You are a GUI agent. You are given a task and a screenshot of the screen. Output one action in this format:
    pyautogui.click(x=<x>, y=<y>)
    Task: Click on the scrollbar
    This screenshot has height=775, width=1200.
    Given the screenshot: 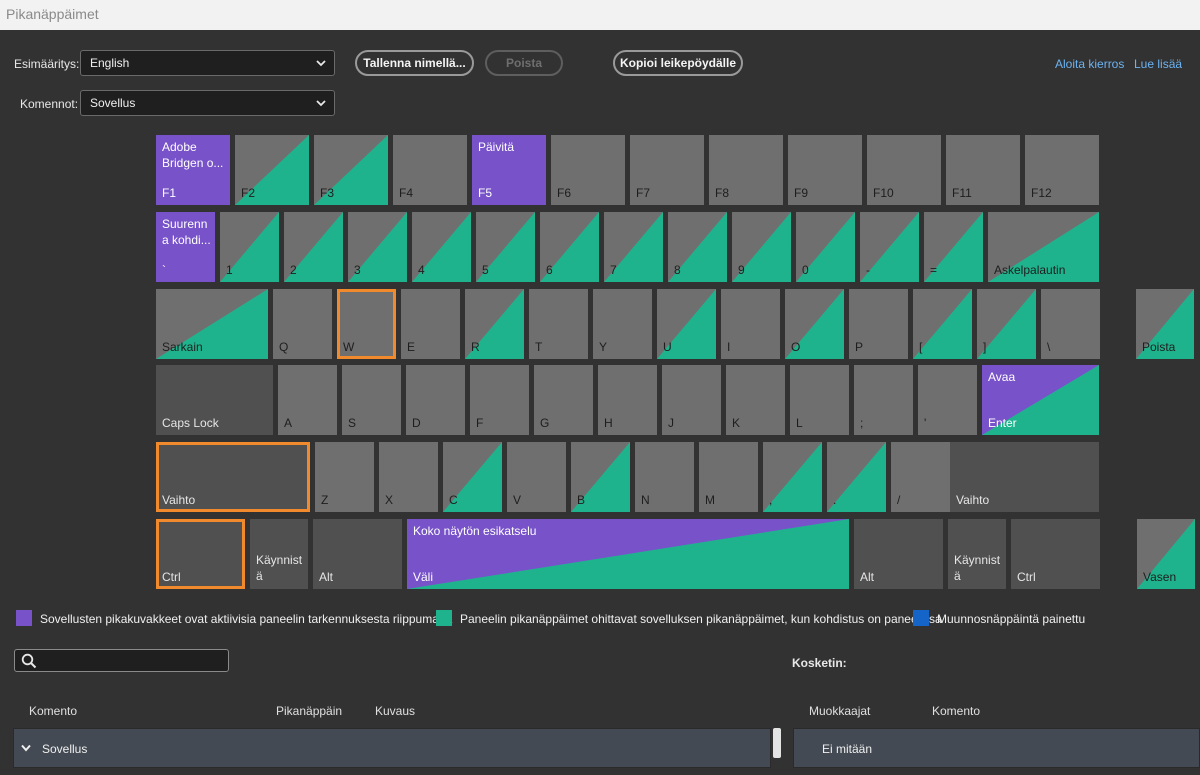 What is the action you would take?
    pyautogui.click(x=777, y=743)
    